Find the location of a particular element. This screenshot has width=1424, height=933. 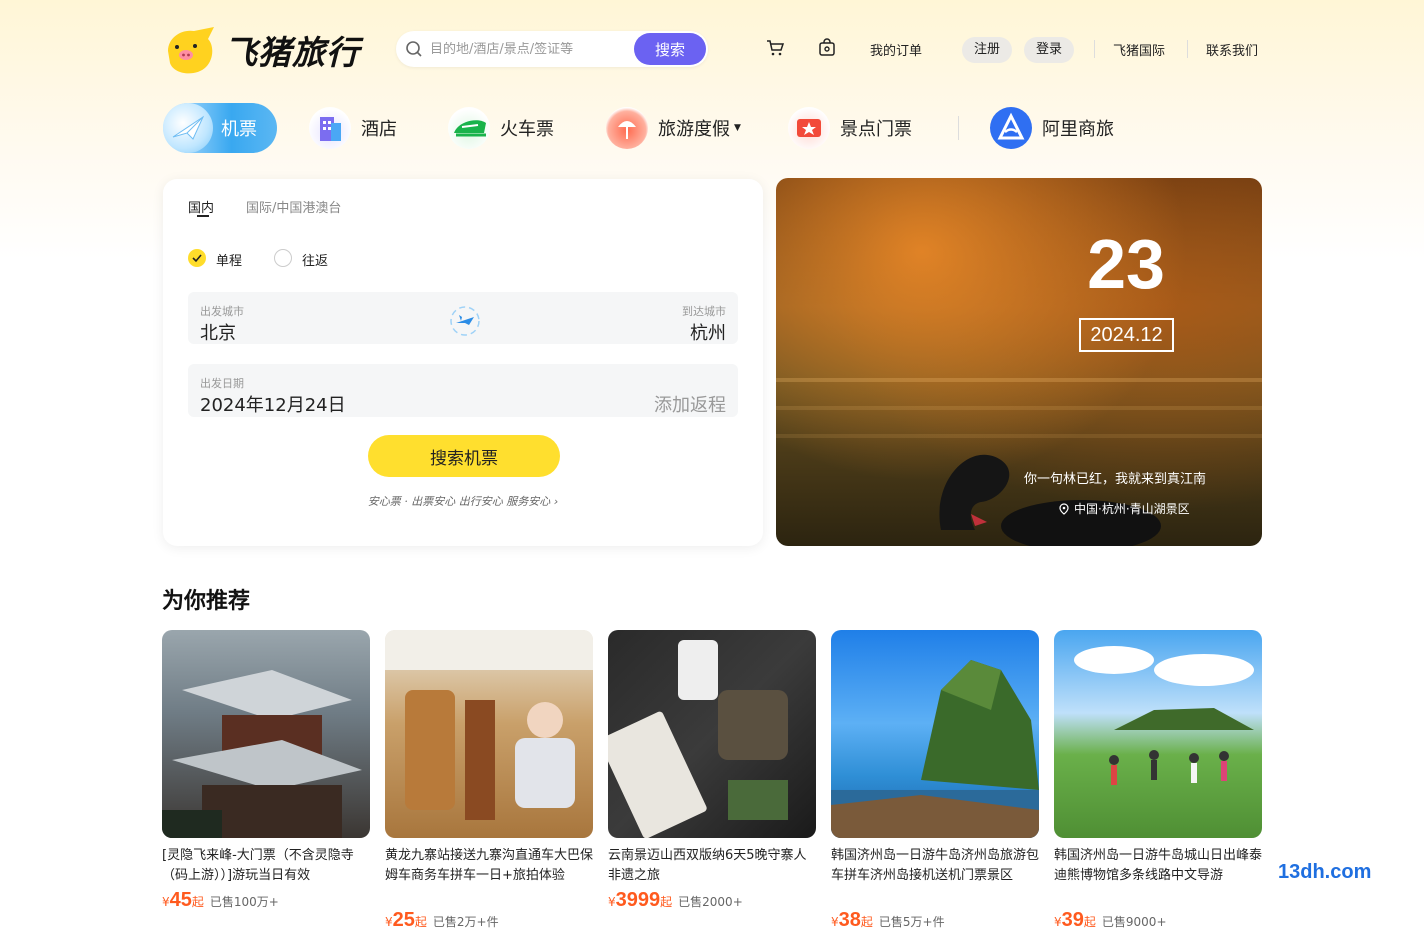

tab-underline is located at coordinates (203, 216).